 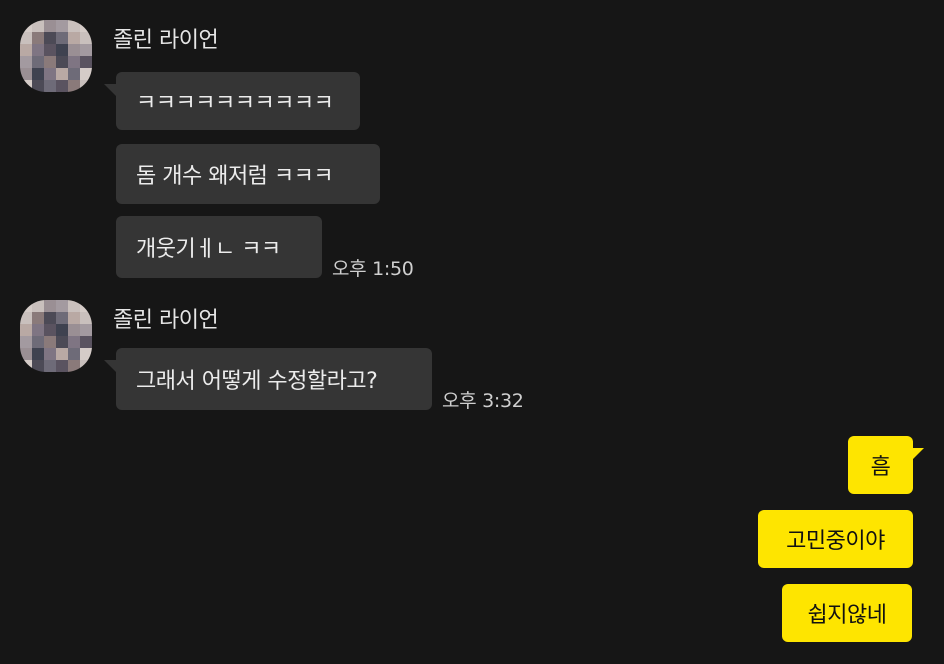 What do you see at coordinates (835, 539) in the screenshot?
I see `outgoing-message-bubble: 고민중이야` at bounding box center [835, 539].